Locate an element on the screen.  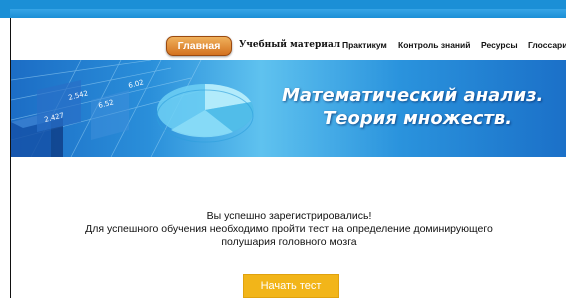
nav-item-practicum: Практикум is located at coordinates (364, 45).